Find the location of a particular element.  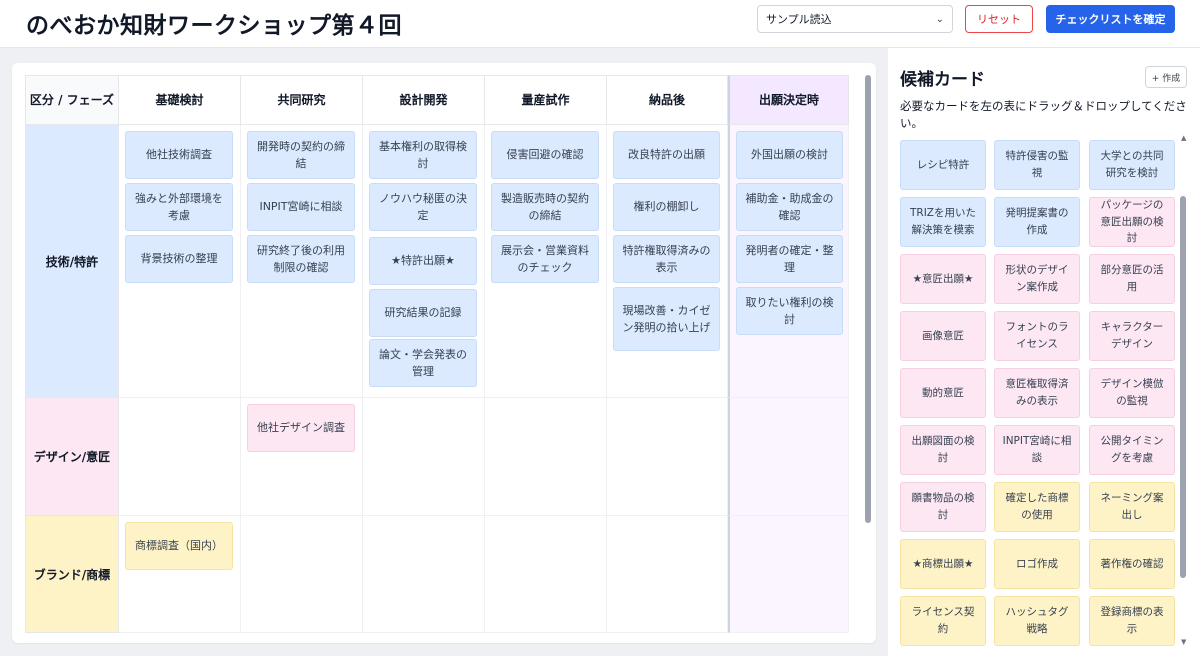

board-card: 展示会・営業資料のチェック is located at coordinates (545, 259).